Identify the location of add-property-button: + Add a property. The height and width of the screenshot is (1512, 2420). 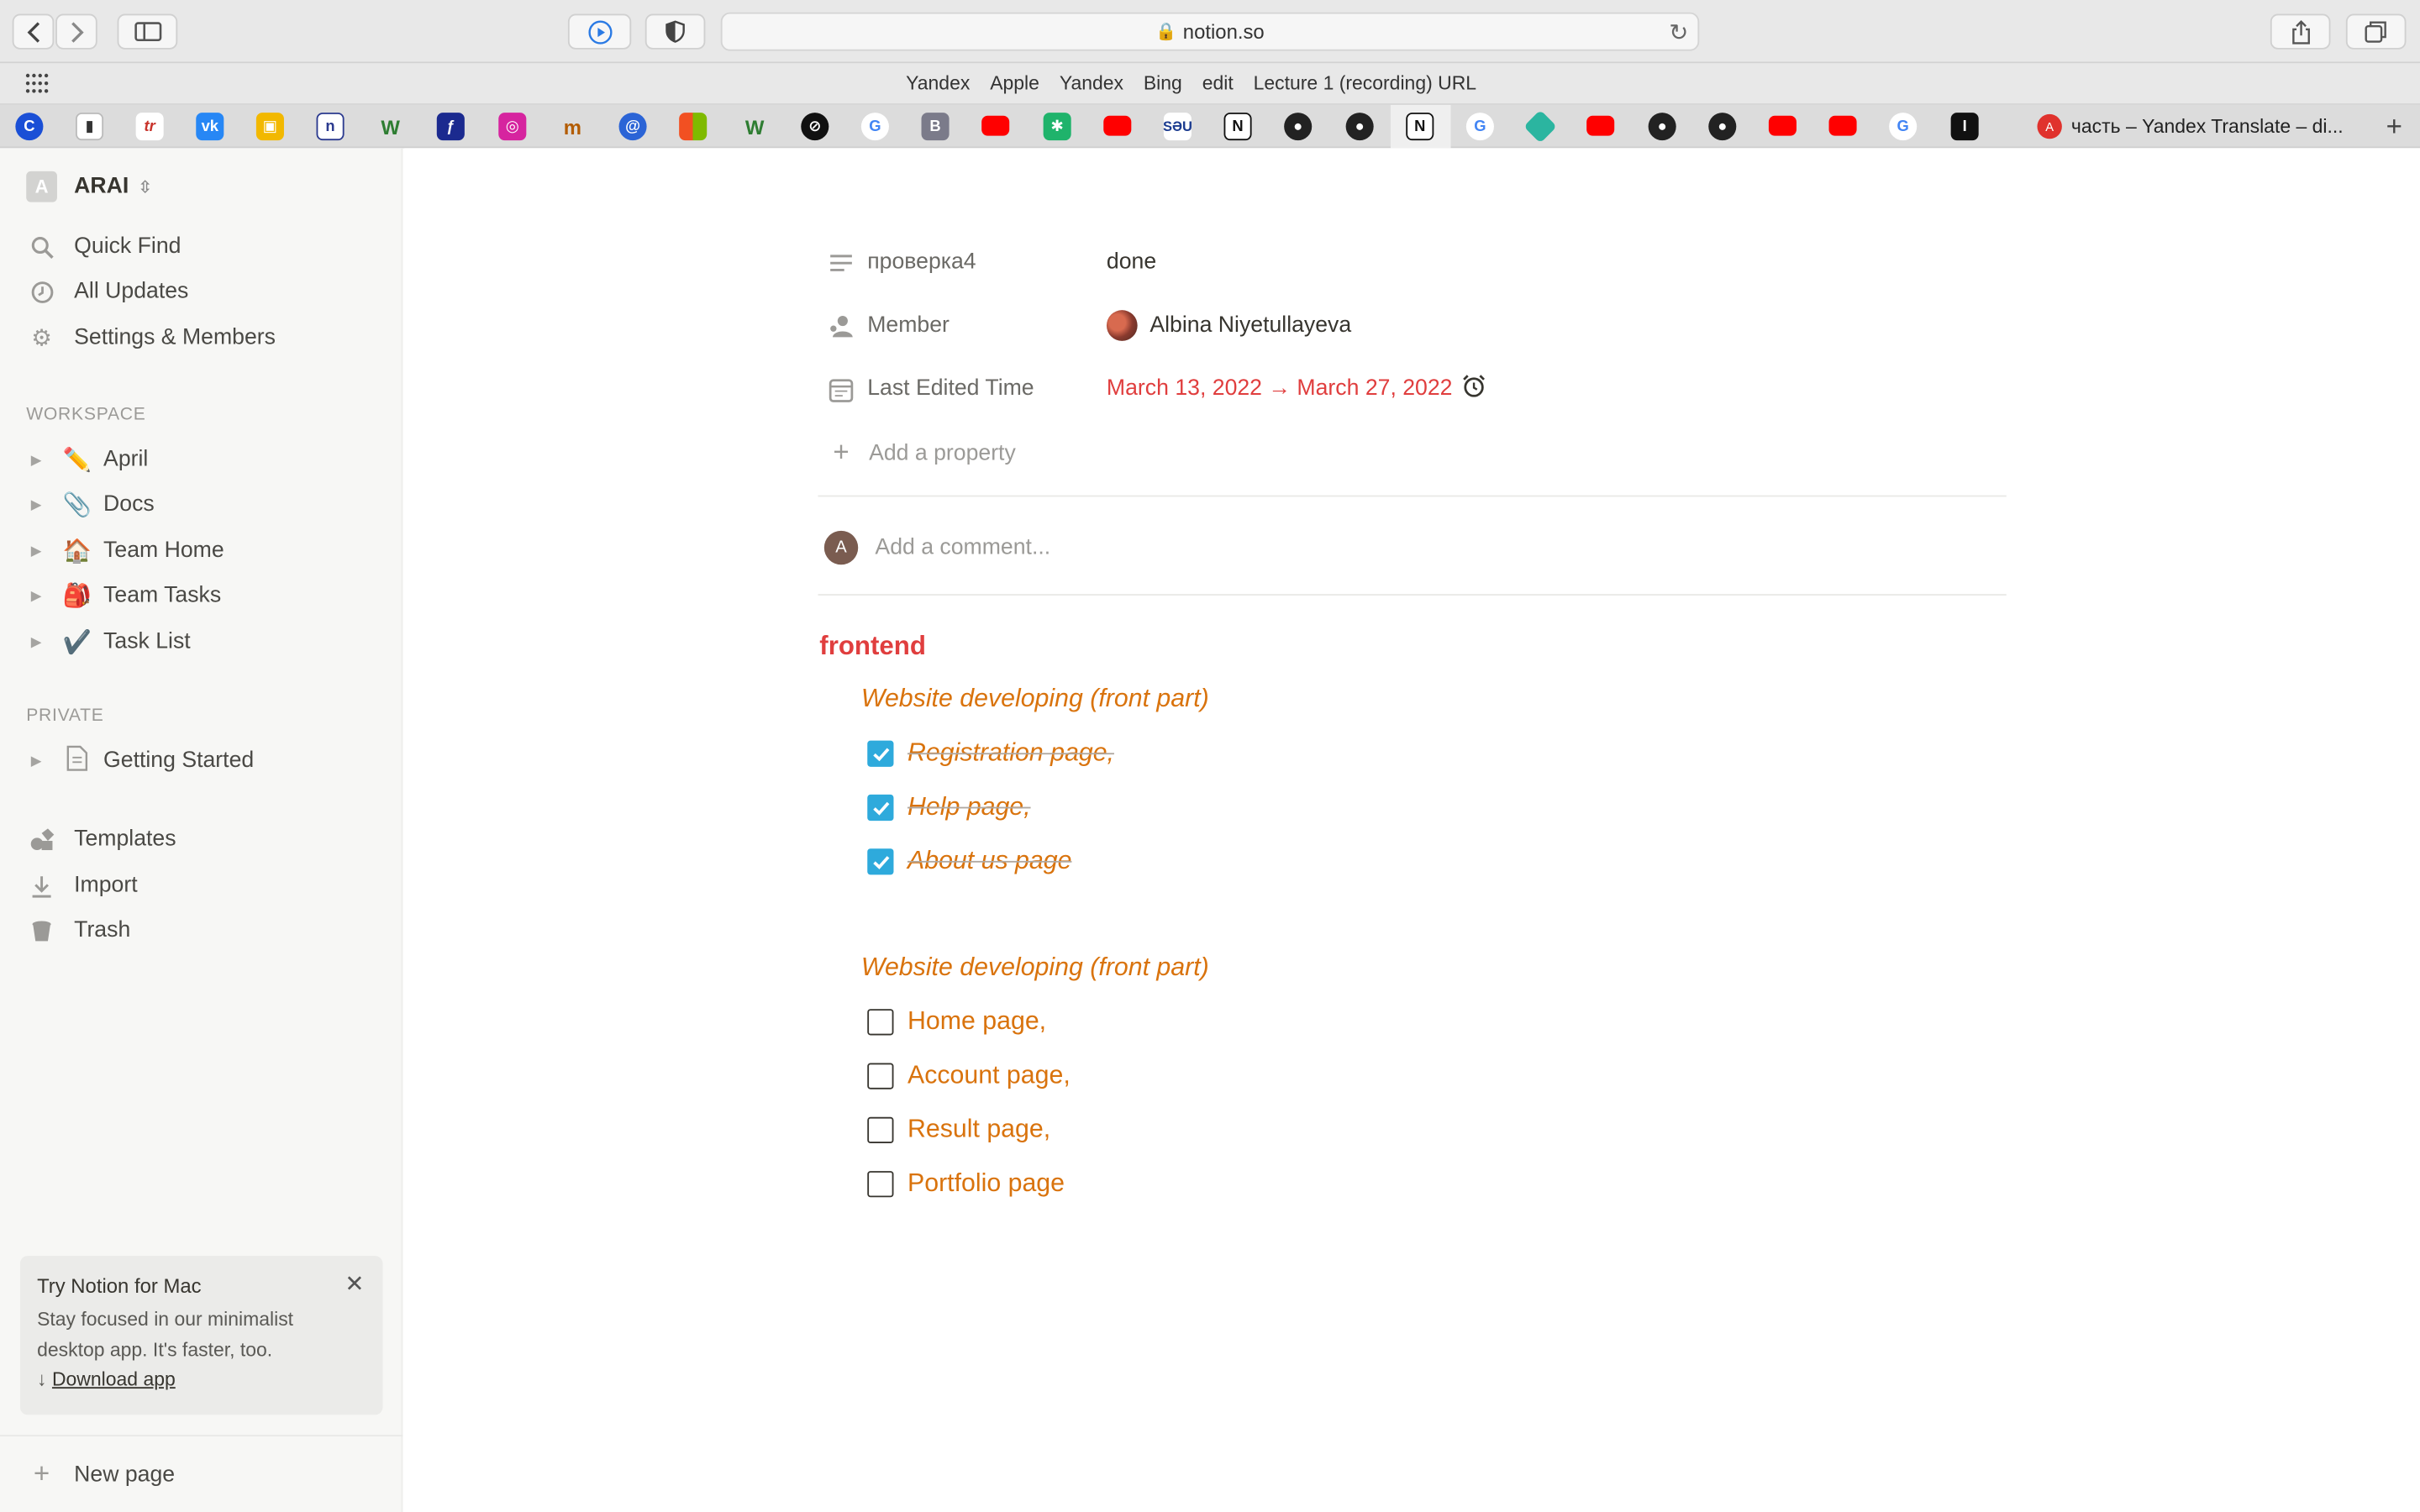
(920, 453).